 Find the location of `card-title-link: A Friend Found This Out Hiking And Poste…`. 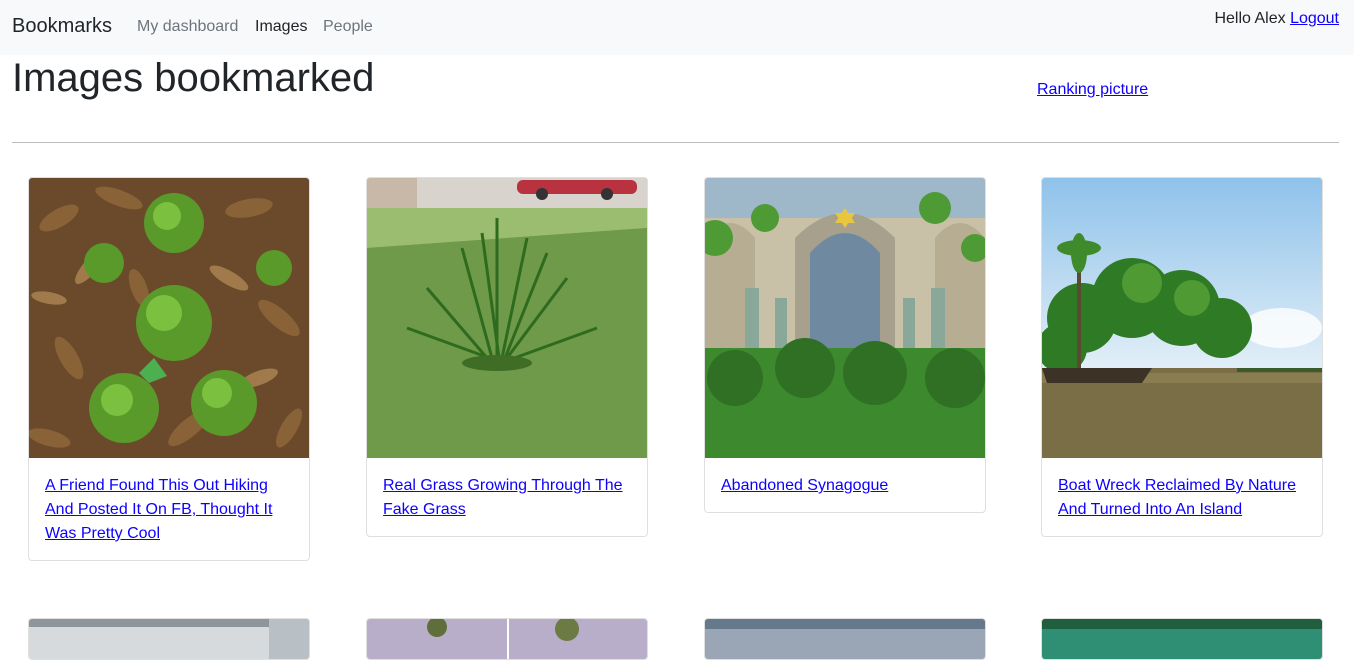

card-title-link: A Friend Found This Out Hiking And Poste… is located at coordinates (158, 509).